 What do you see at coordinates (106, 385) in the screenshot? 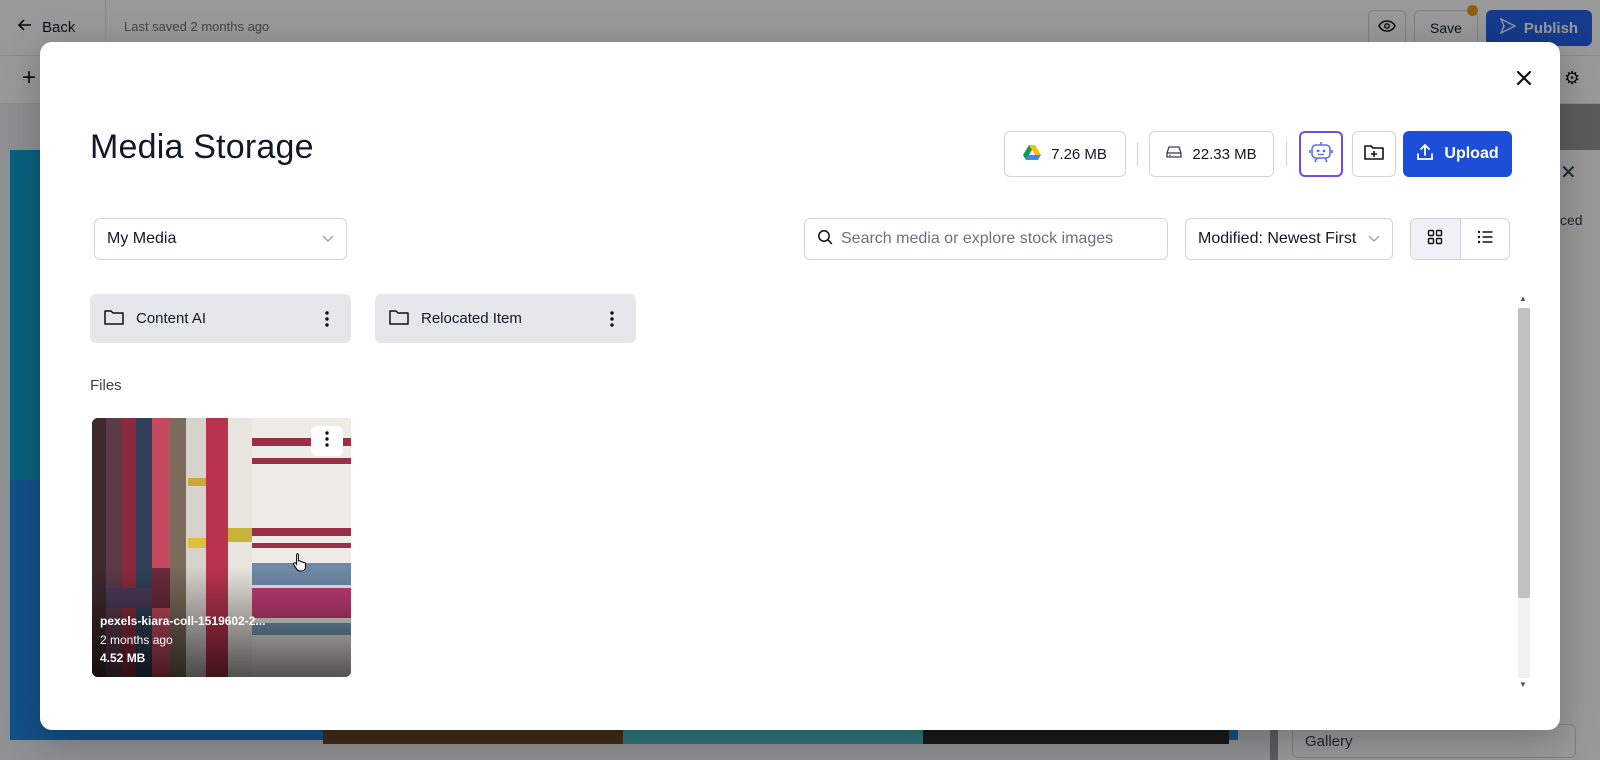
I see `files-section-label: Files` at bounding box center [106, 385].